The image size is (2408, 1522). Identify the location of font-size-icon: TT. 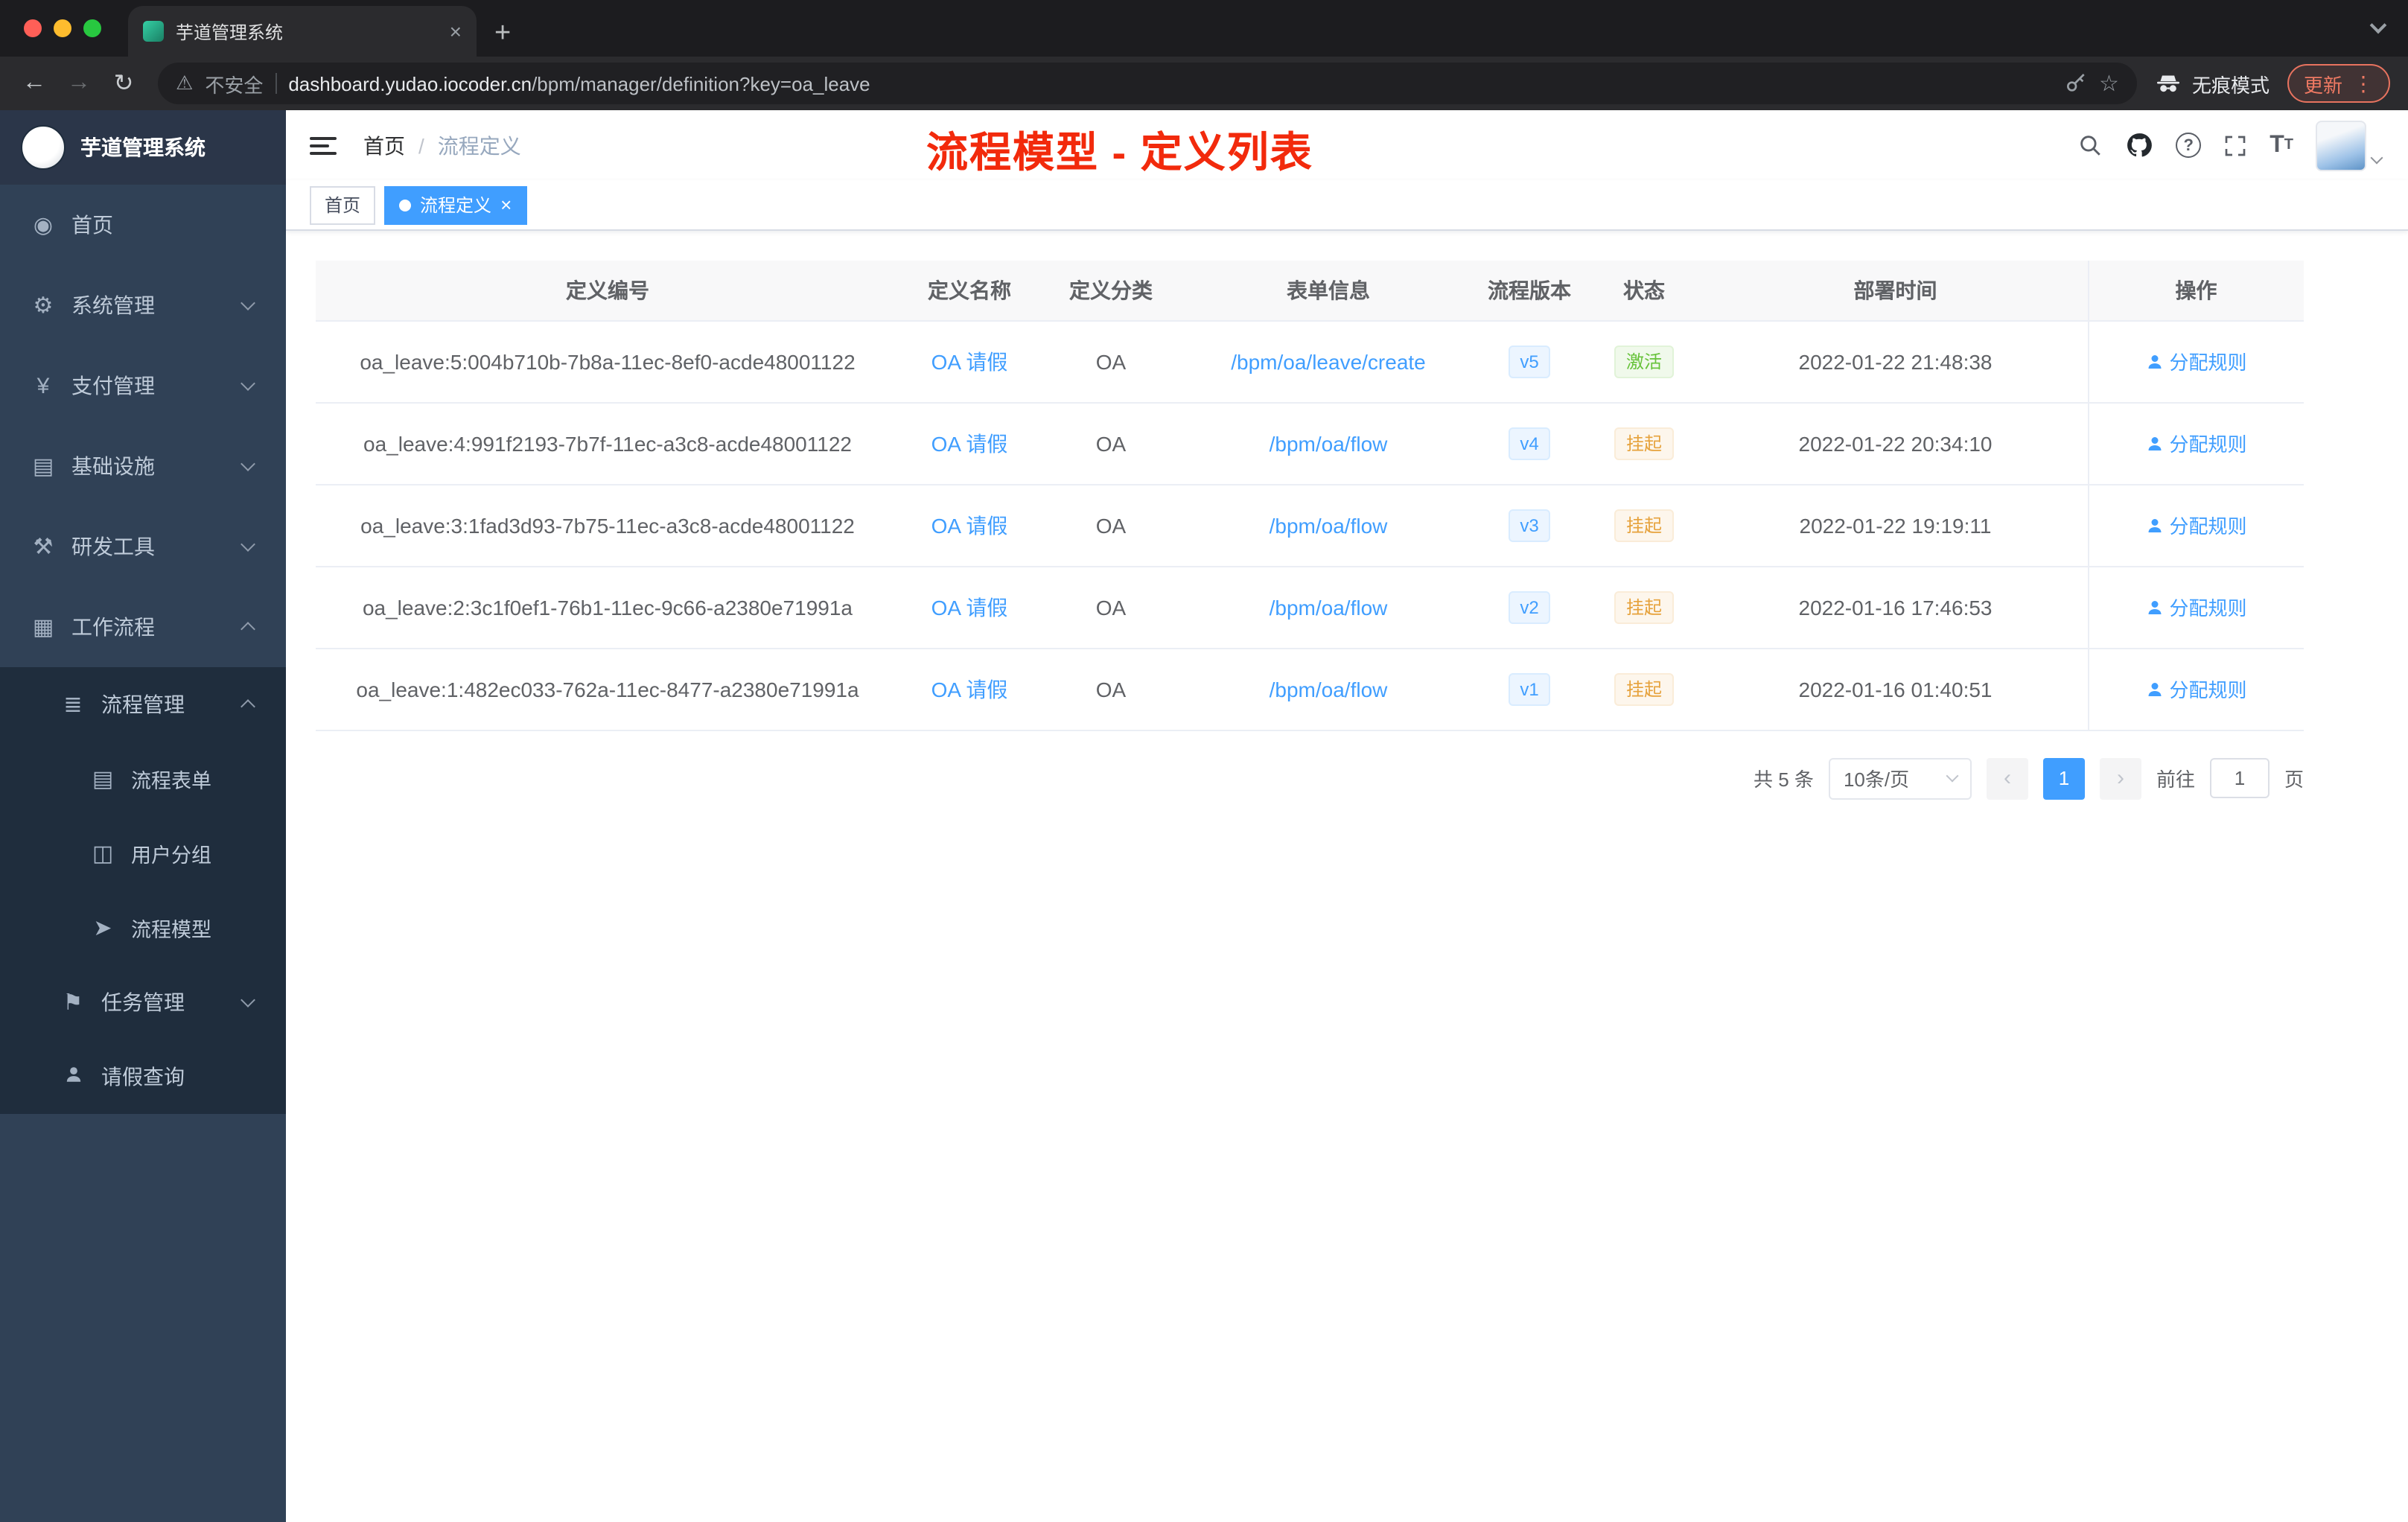
(2281, 145).